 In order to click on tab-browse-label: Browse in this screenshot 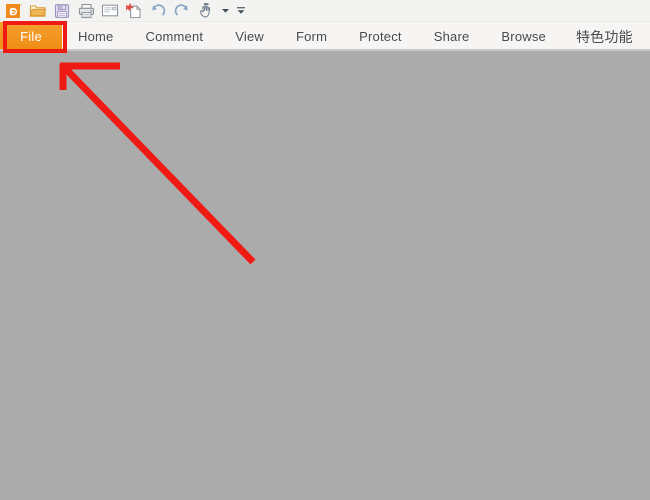, I will do `click(523, 36)`.